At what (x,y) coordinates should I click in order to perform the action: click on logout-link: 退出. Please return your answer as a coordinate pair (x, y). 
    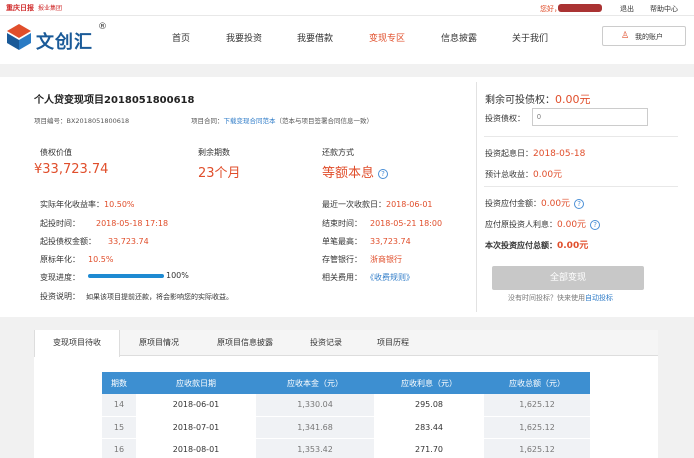
    Looking at the image, I should click on (627, 9).